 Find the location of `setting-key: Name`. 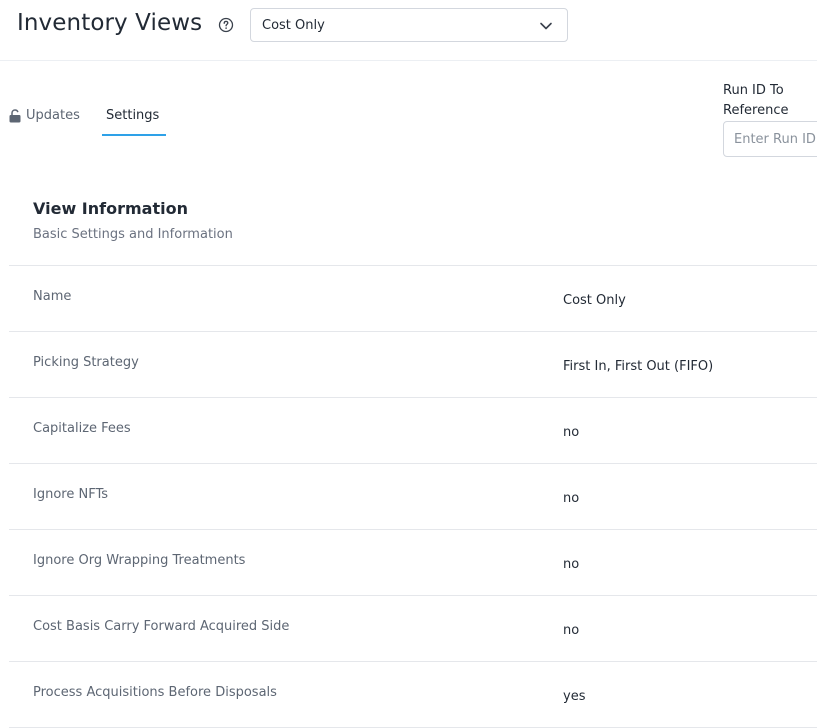

setting-key: Name is located at coordinates (52, 296).